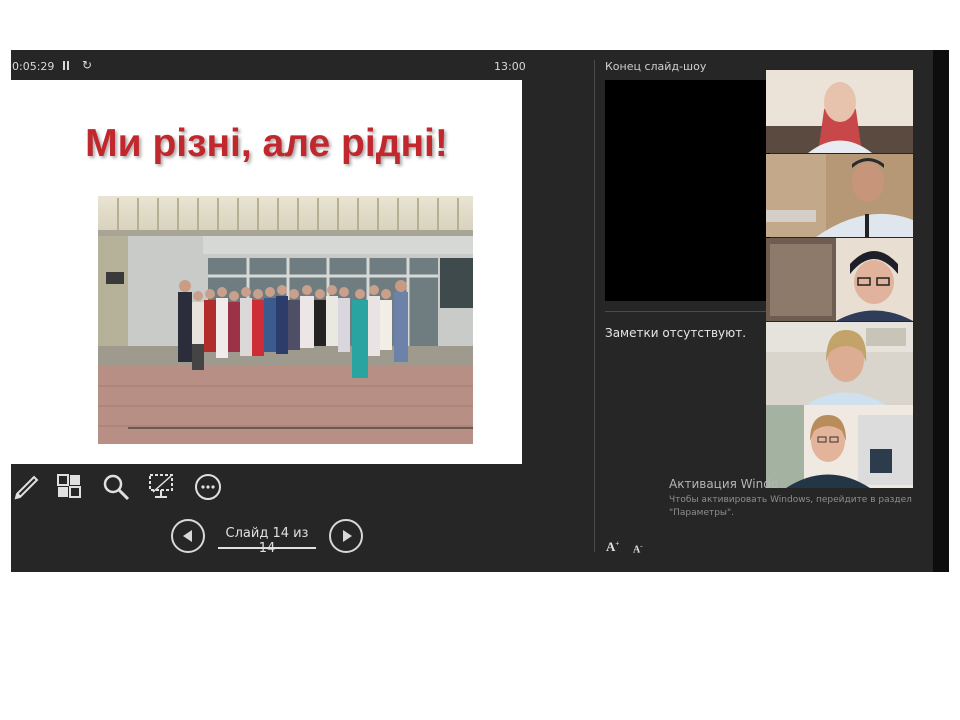  What do you see at coordinates (162, 487) in the screenshot?
I see `screen-icon` at bounding box center [162, 487].